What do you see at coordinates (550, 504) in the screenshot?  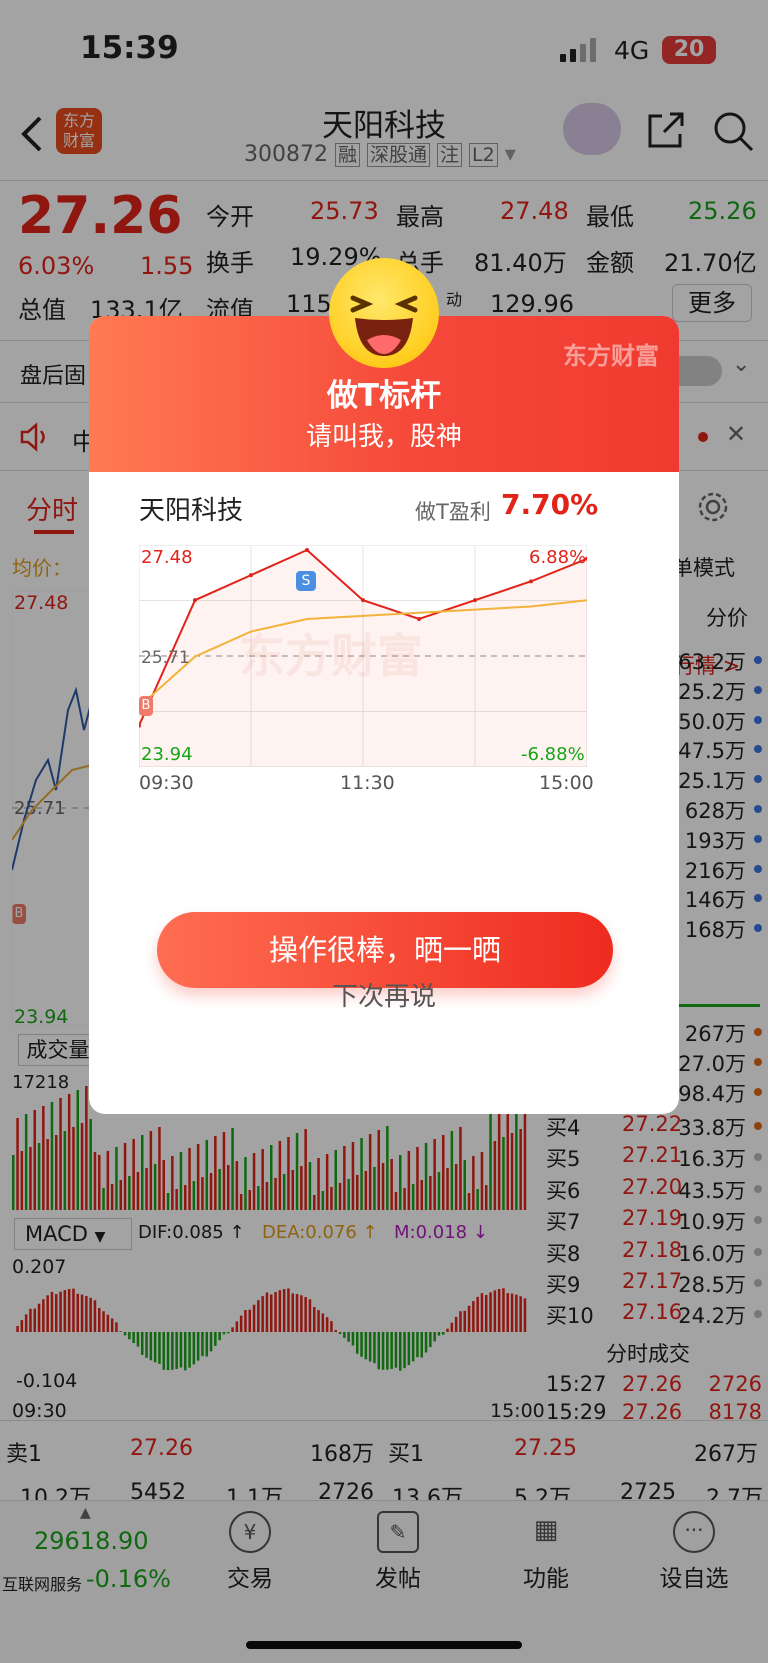 I see `profit-value: 7.70%` at bounding box center [550, 504].